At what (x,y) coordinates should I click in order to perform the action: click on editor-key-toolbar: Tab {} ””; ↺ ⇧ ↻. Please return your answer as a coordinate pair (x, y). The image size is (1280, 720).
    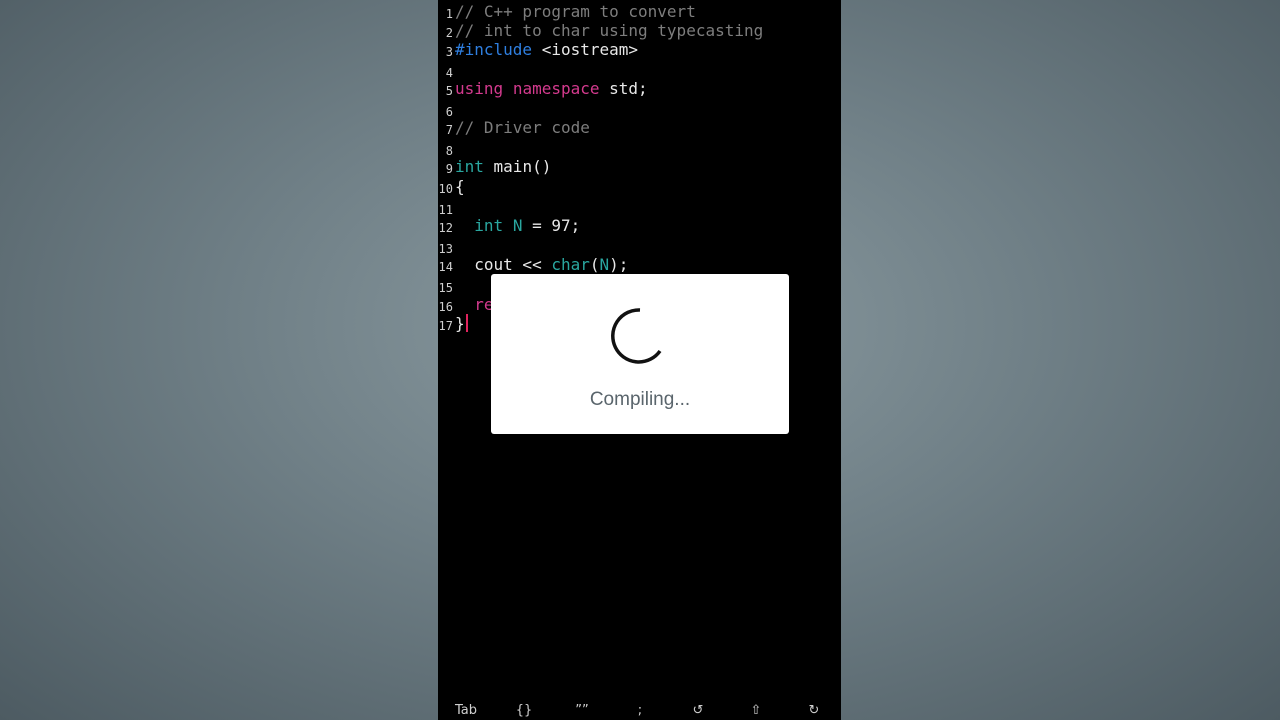
    Looking at the image, I should click on (639, 710).